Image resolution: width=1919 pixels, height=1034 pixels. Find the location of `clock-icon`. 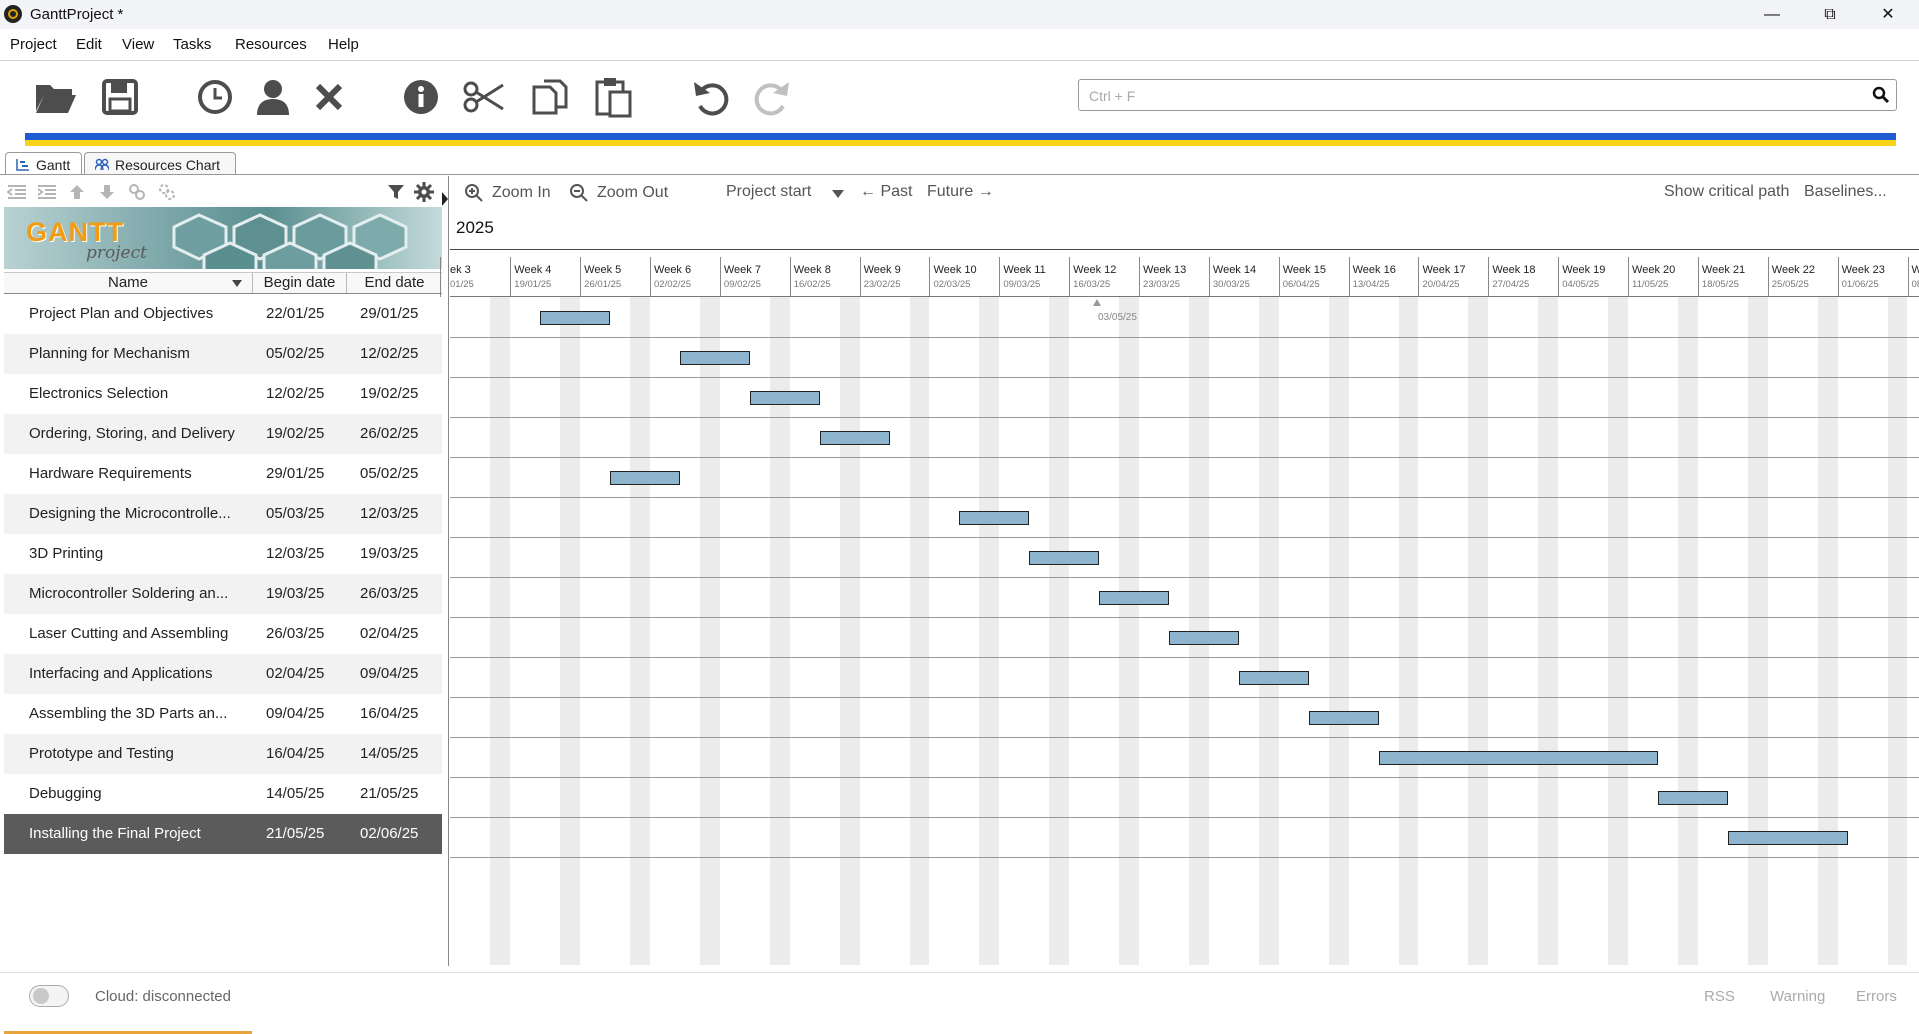

clock-icon is located at coordinates (215, 97).